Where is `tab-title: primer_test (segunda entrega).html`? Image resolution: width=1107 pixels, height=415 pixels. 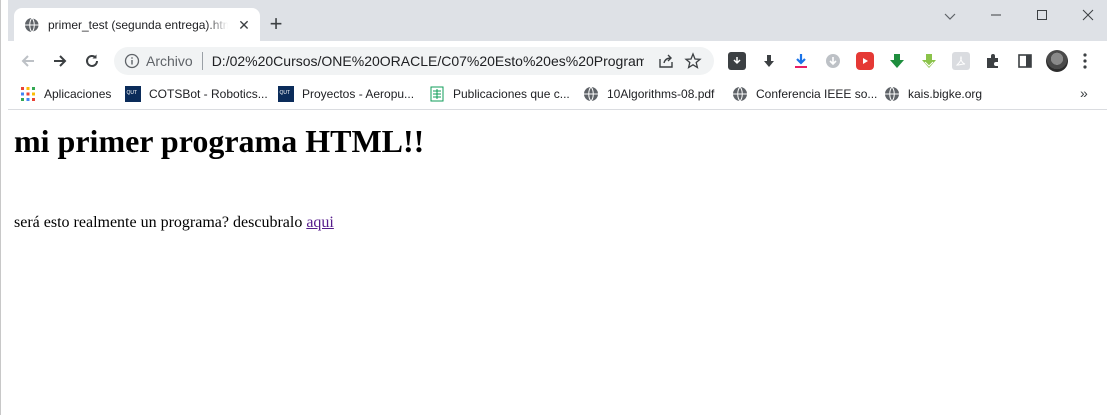 tab-title: primer_test (segunda entrega).html is located at coordinates (138, 24).